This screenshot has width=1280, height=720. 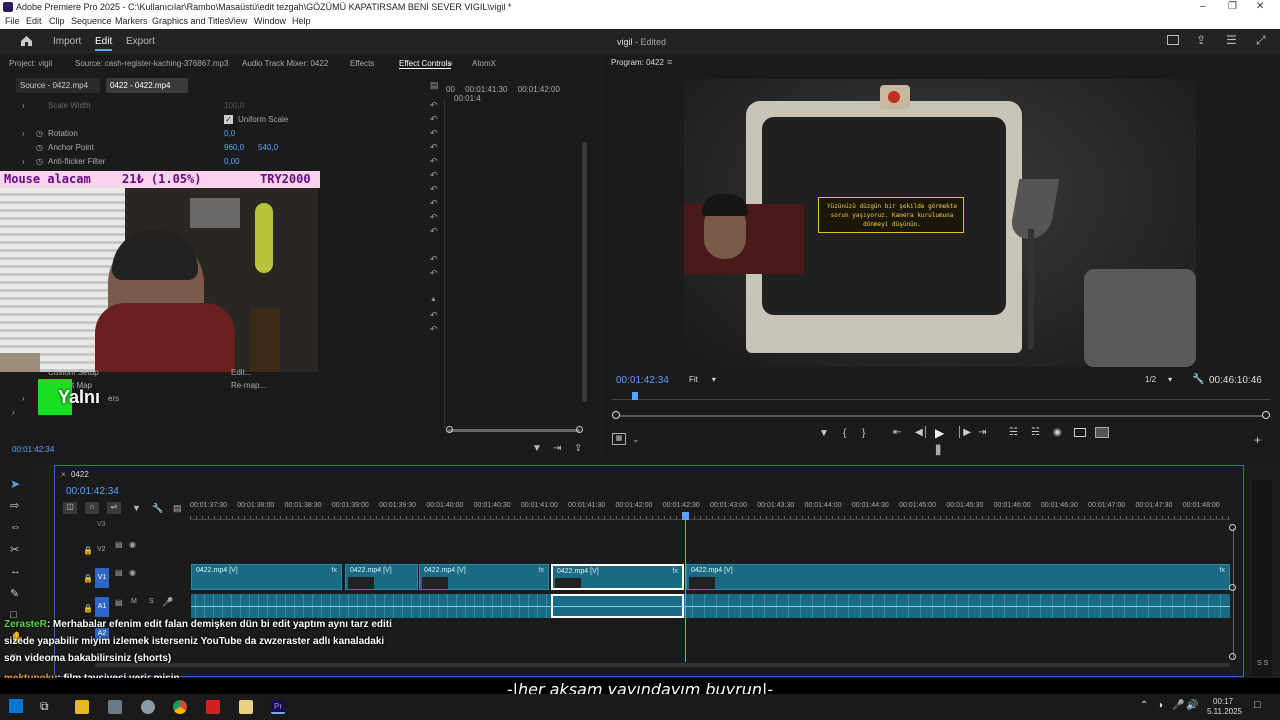 I want to click on panel-layout-icon, so click(x=1173, y=40).